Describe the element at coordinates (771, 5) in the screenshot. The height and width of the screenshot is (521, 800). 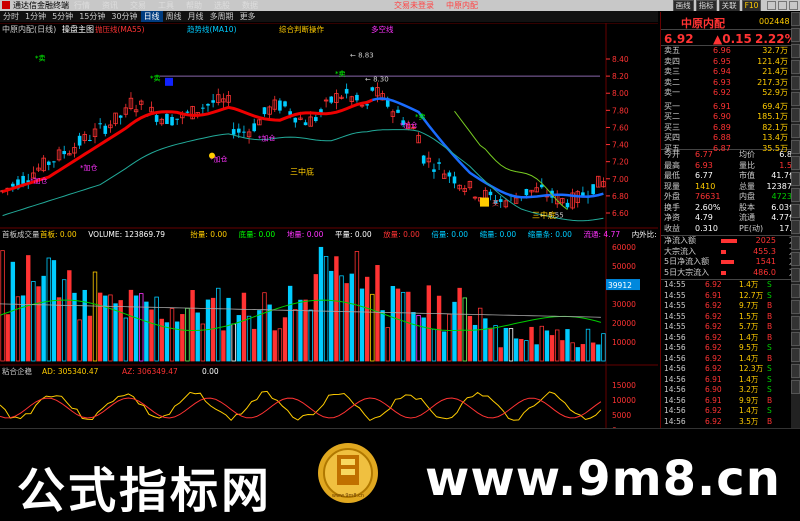
I see `minimize-icon: –` at that location.